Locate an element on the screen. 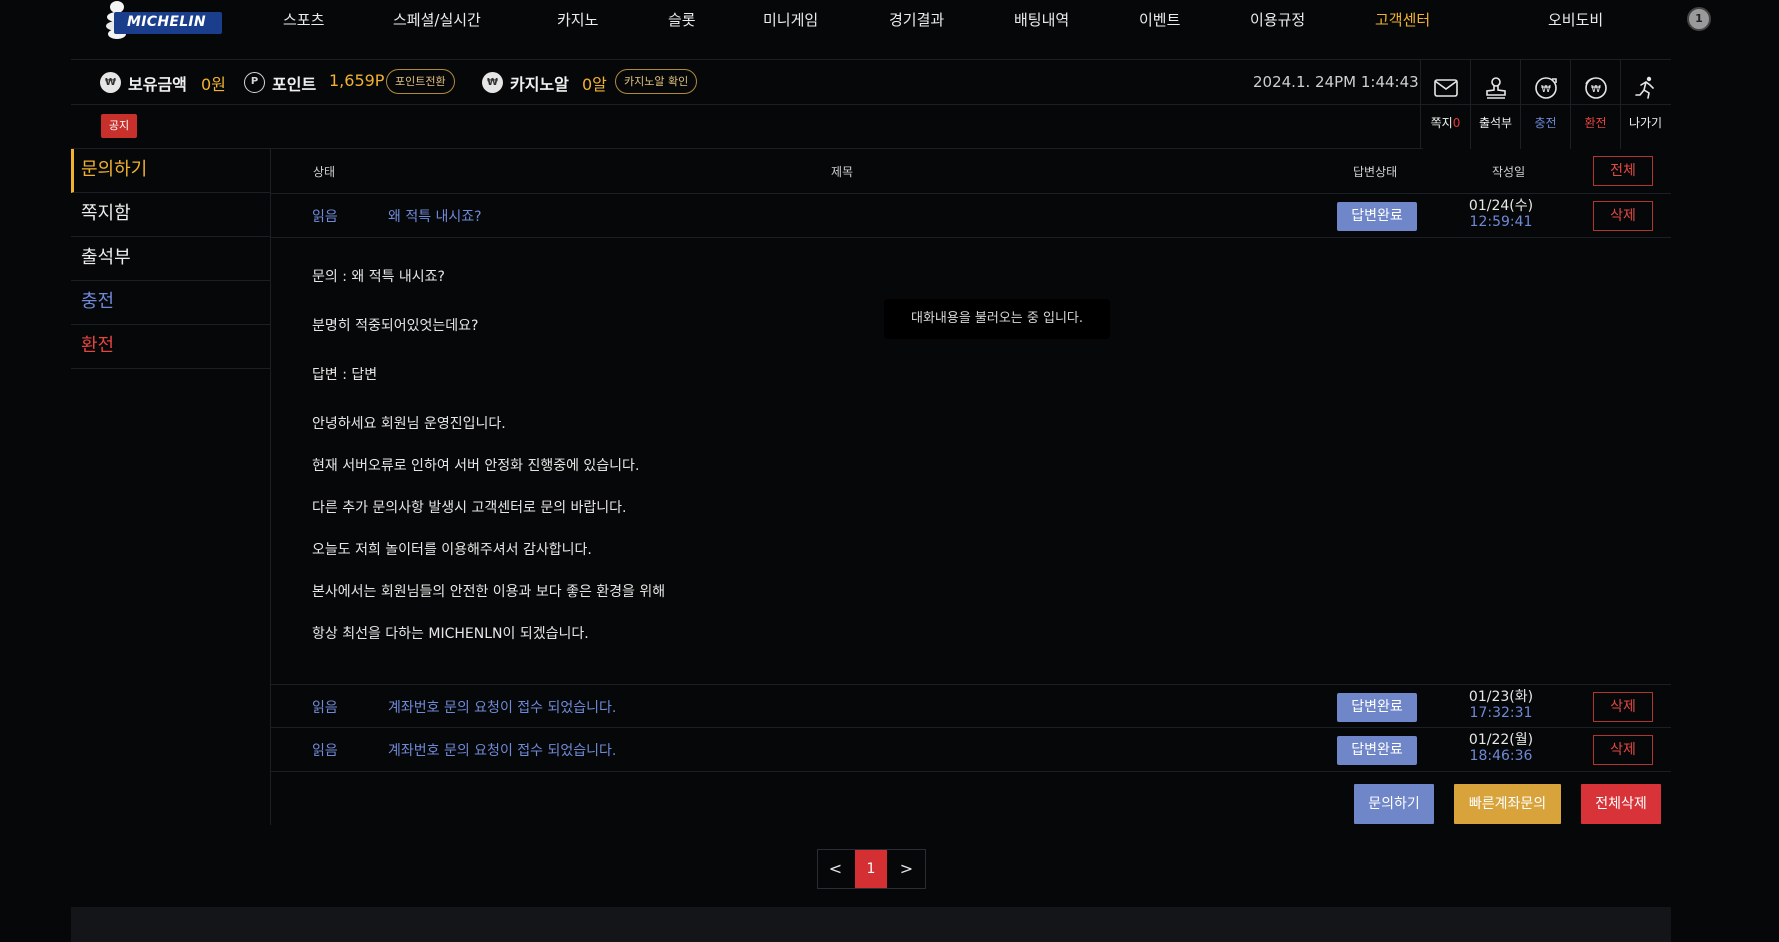 Image resolution: width=1779 pixels, height=942 pixels. quick-menu: 쪽지0 출석부 ₩ 충전 ₩ 환전 나가기 is located at coordinates (1545, 104).